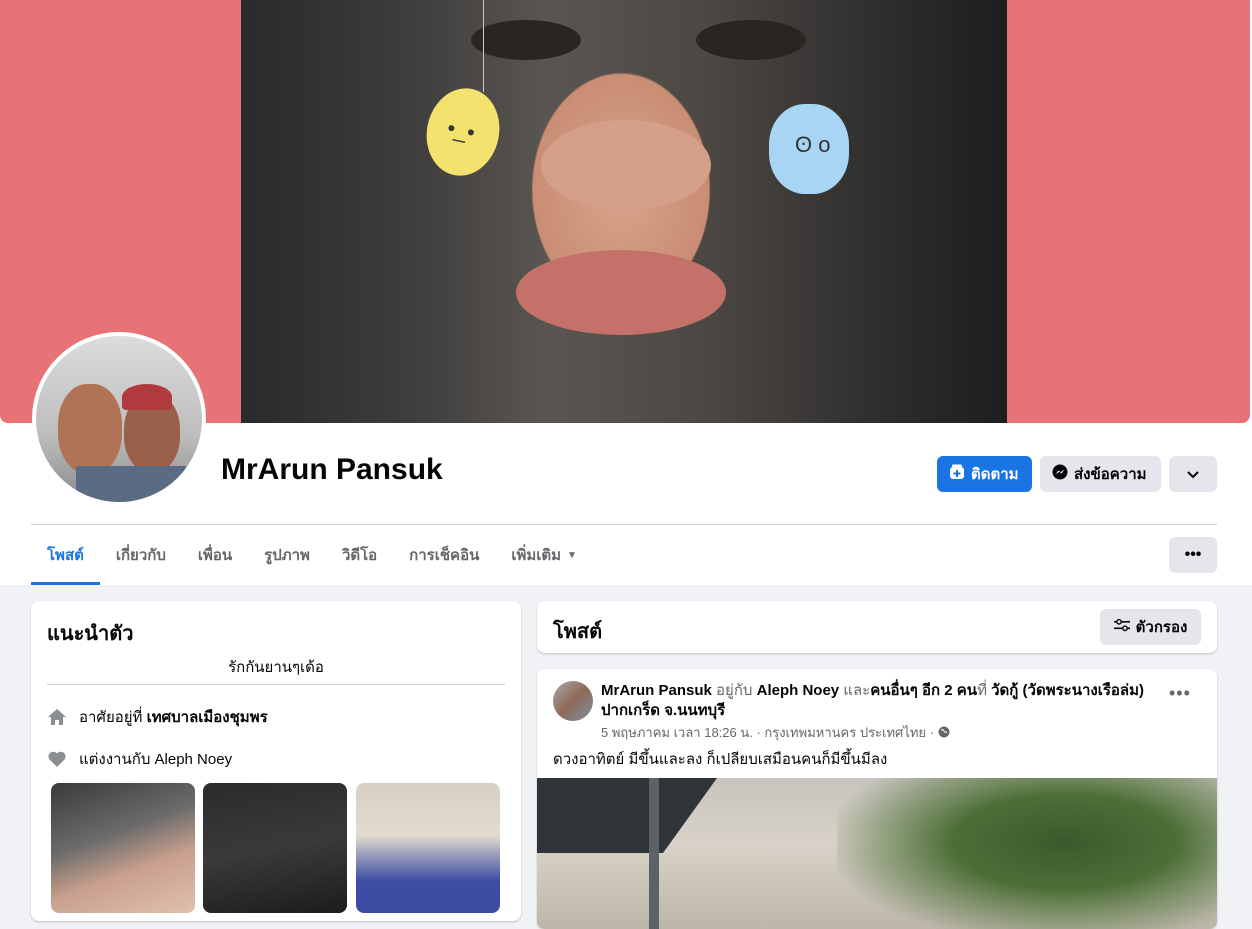  I want to click on profile-name: MrArun Pansuk, so click(332, 469).